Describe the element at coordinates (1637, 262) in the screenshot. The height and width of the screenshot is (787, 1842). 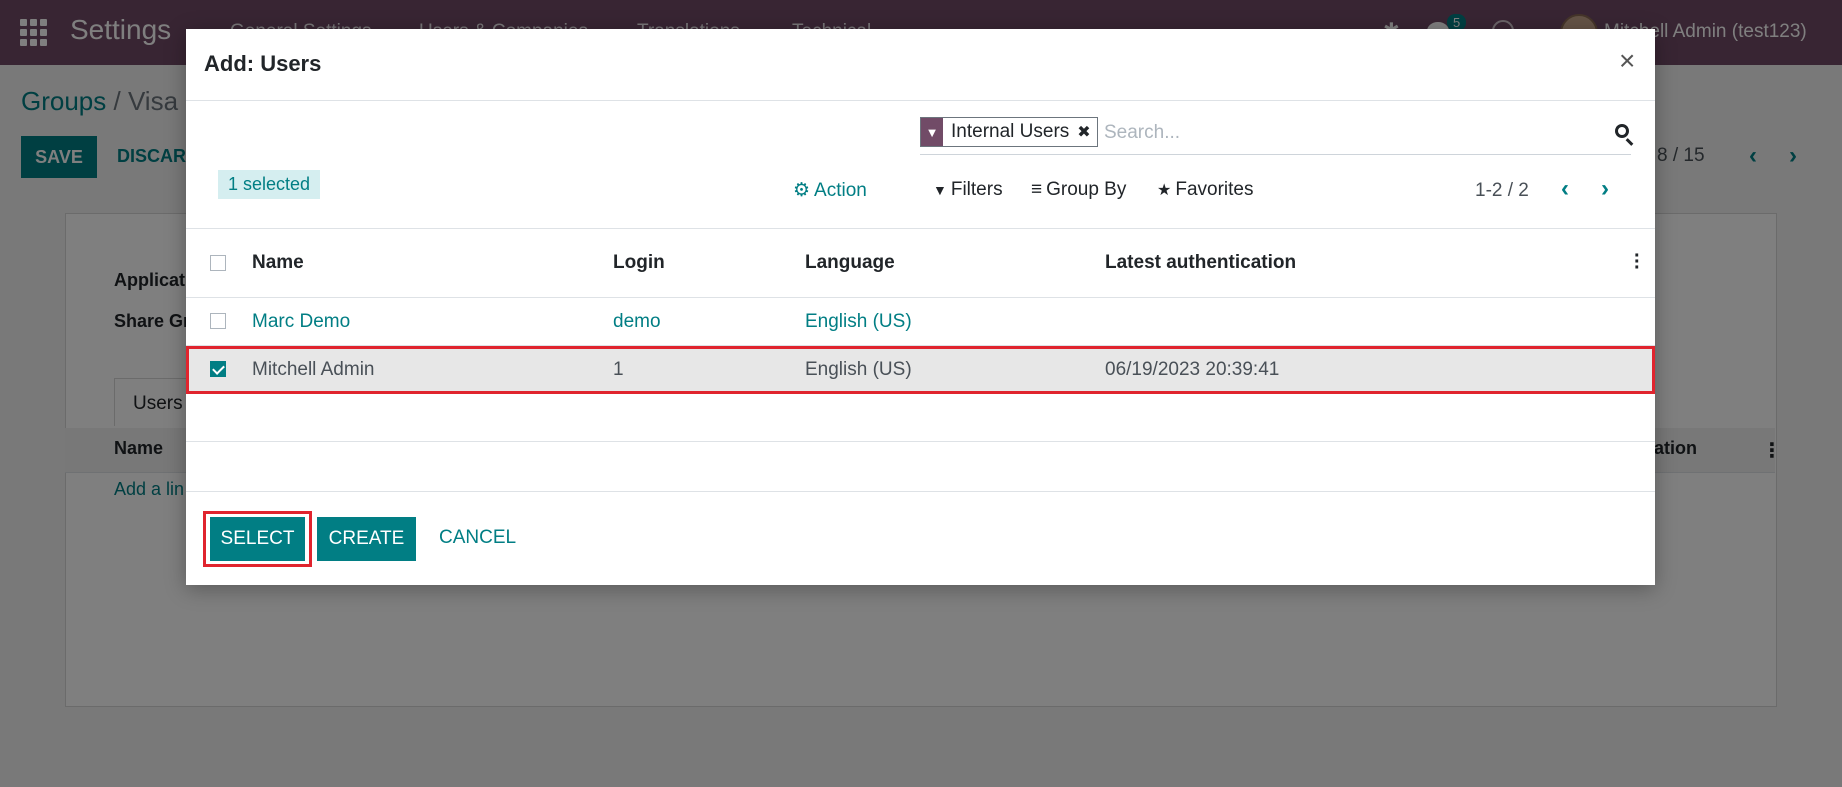
I see `optional-columns-icon: · · ·` at that location.